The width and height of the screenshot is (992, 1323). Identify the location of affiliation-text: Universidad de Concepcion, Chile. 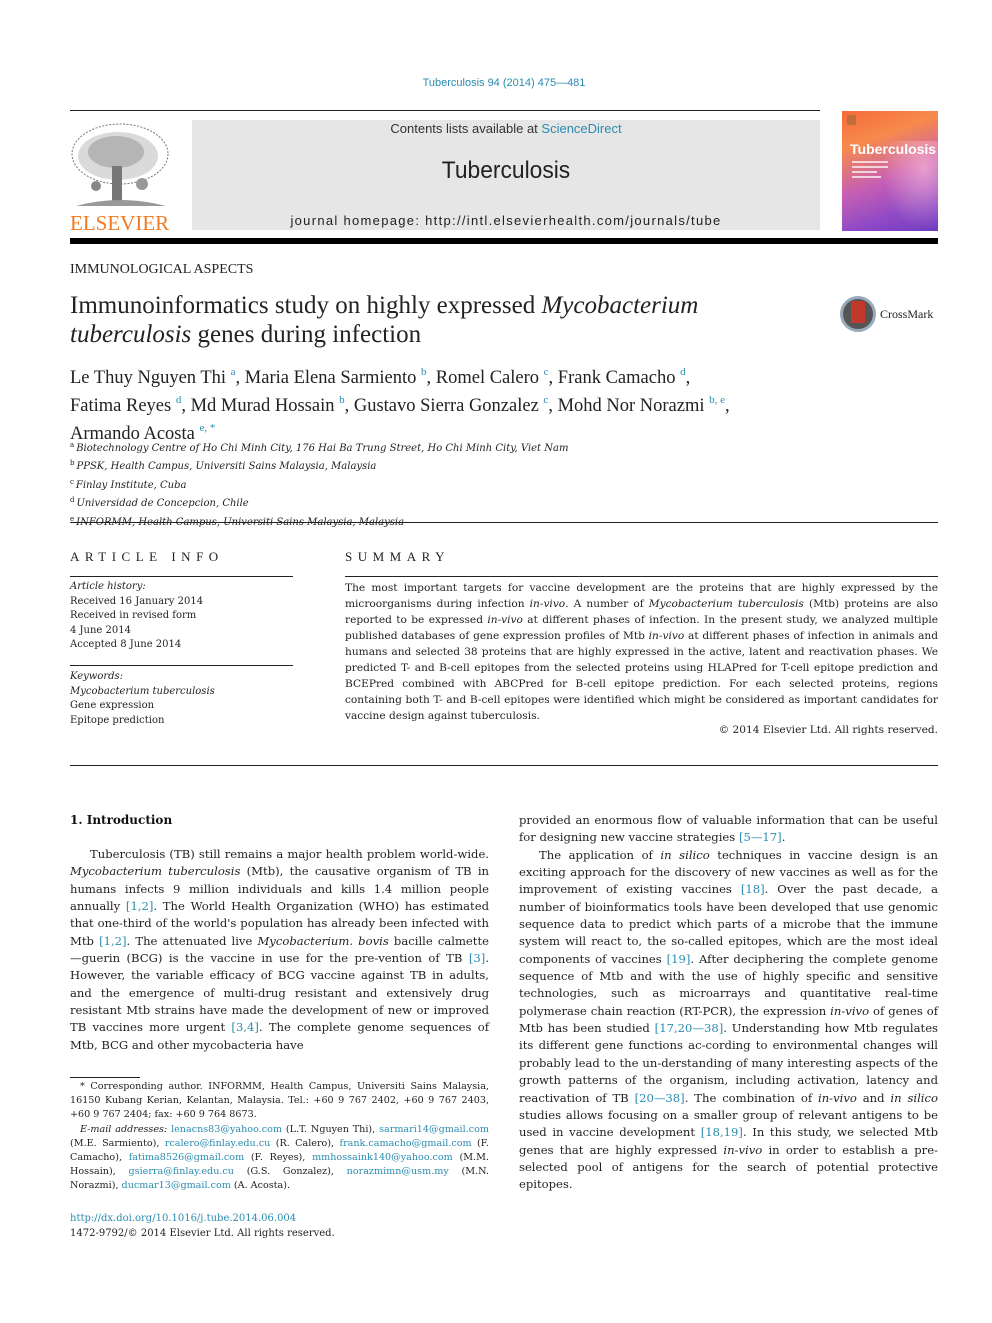
(162, 504).